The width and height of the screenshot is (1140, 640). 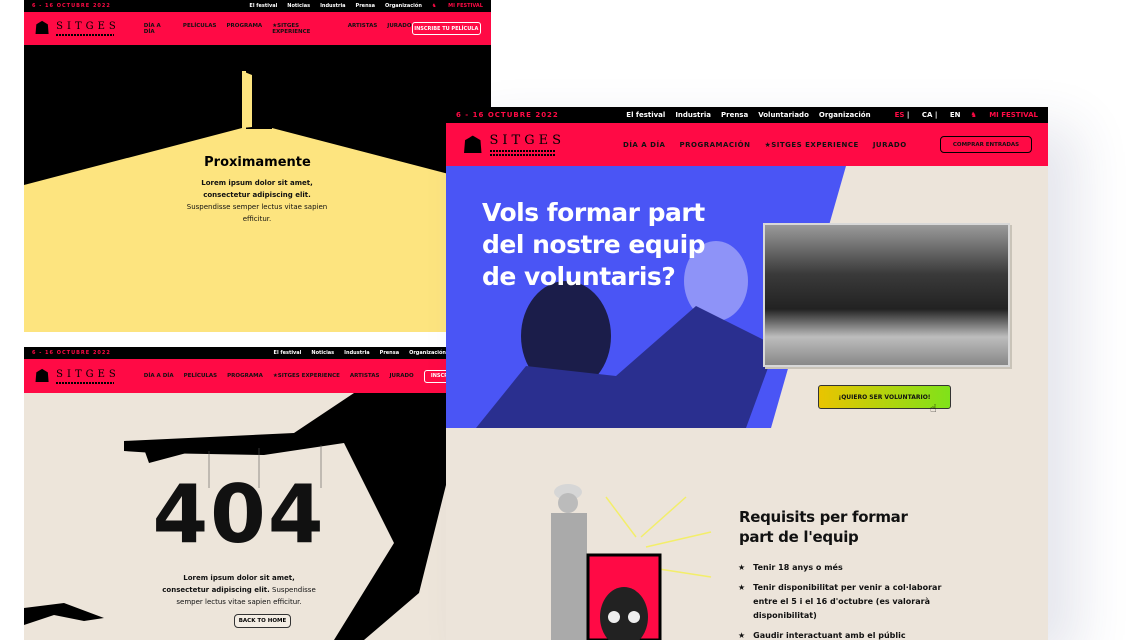 What do you see at coordinates (714, 145) in the screenshot?
I see `nav-item: PROGRAMACIÓN` at bounding box center [714, 145].